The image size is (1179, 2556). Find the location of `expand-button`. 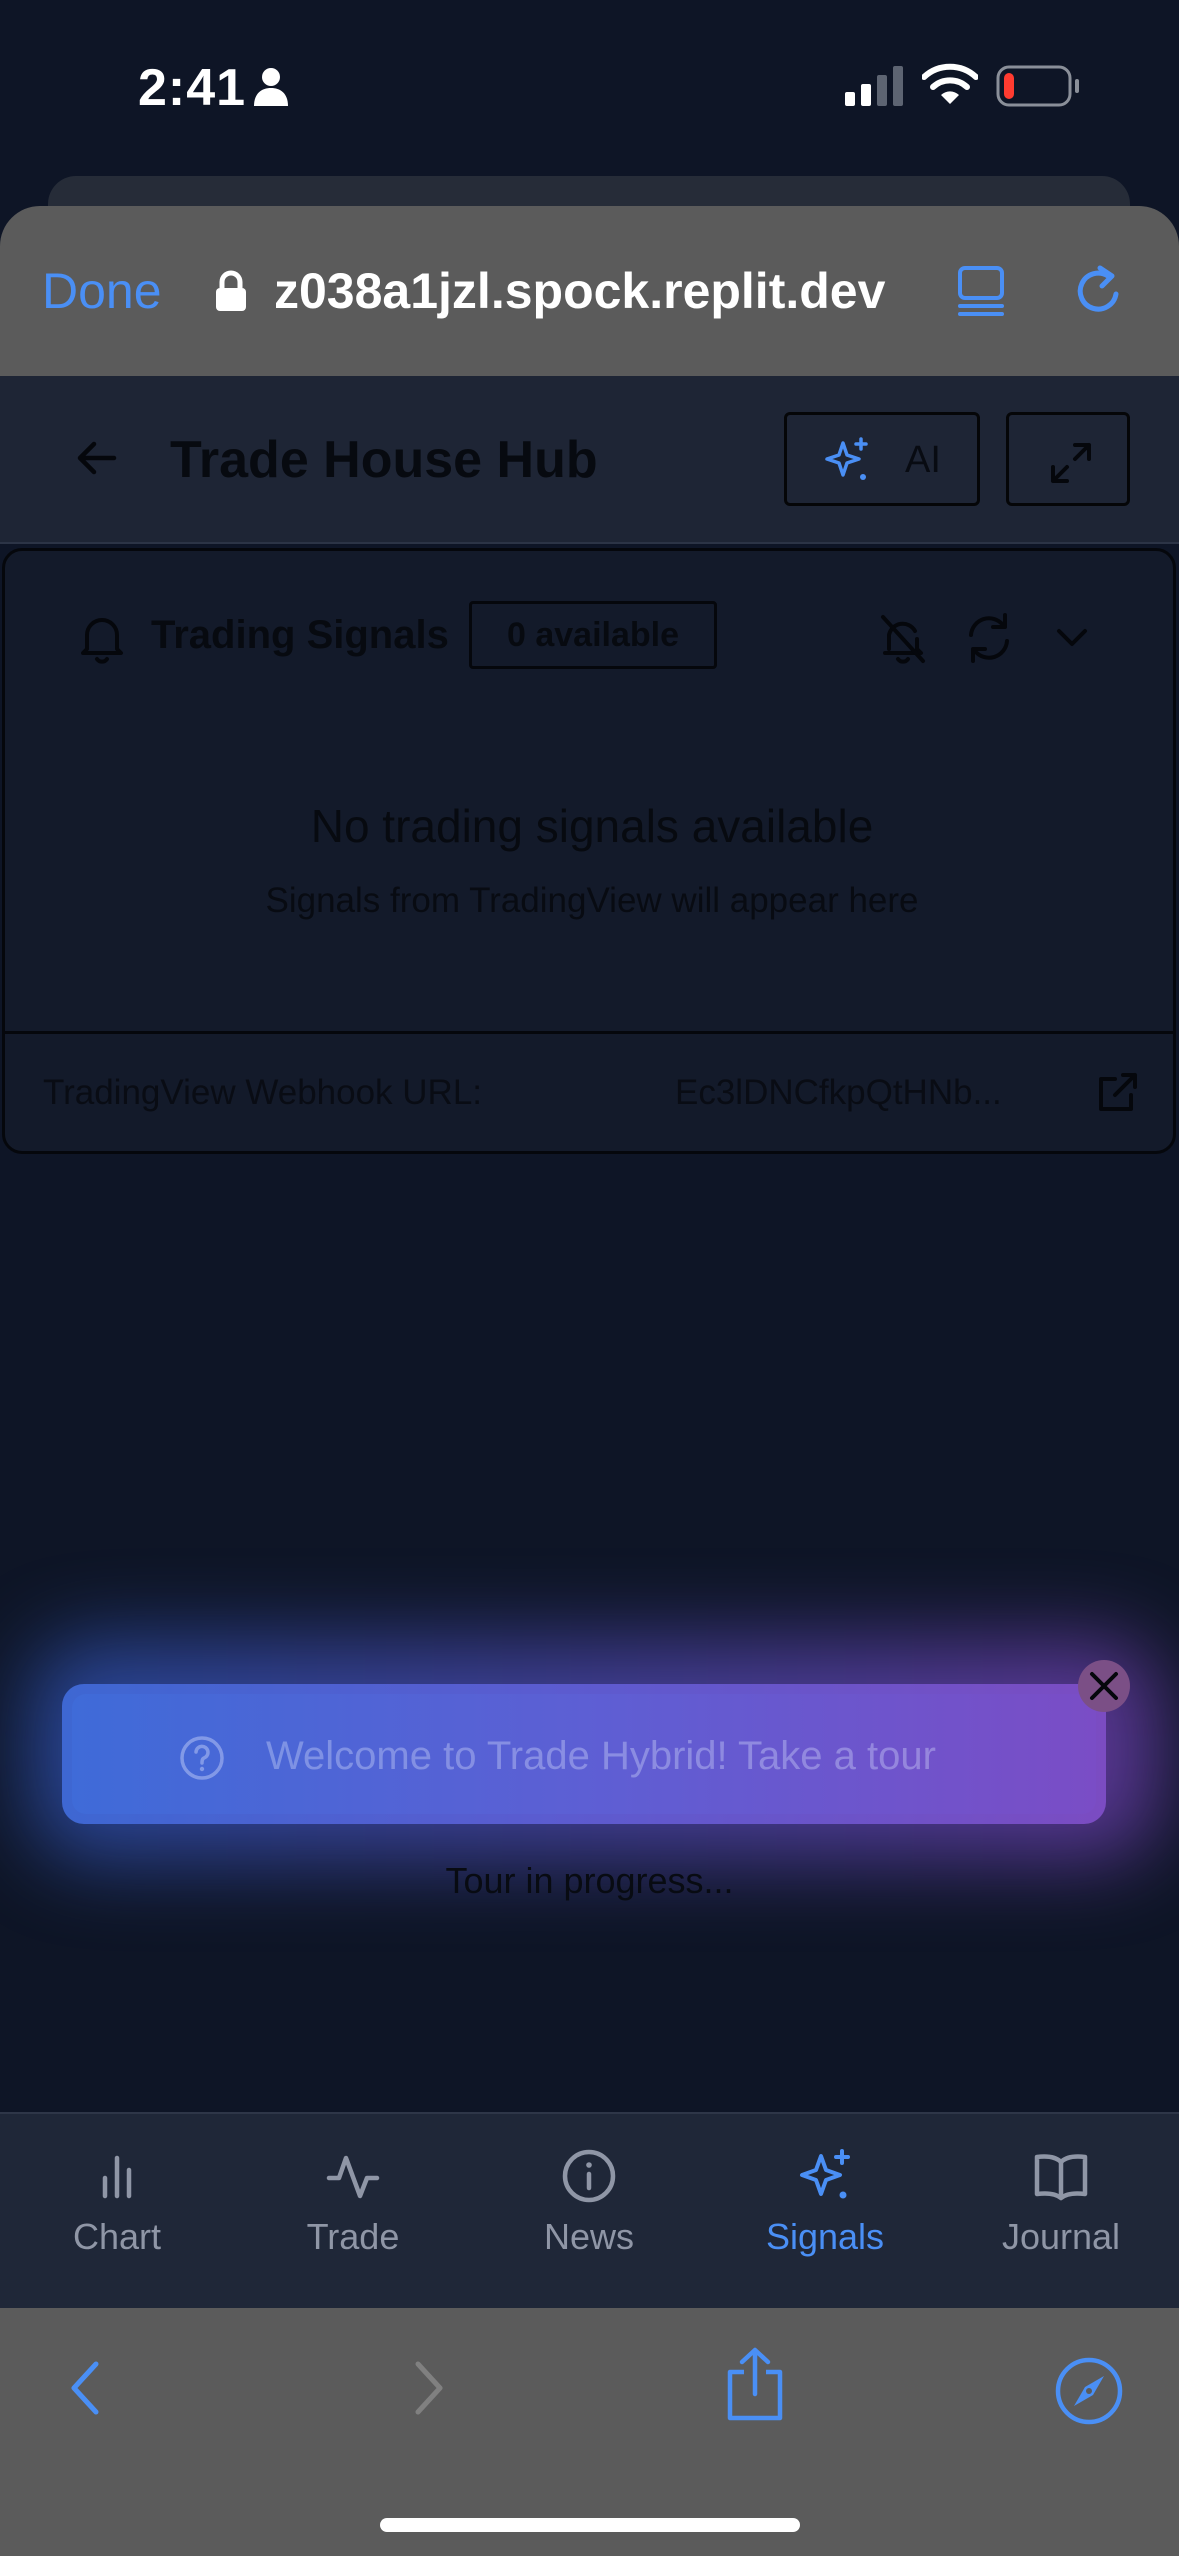

expand-button is located at coordinates (1068, 459).